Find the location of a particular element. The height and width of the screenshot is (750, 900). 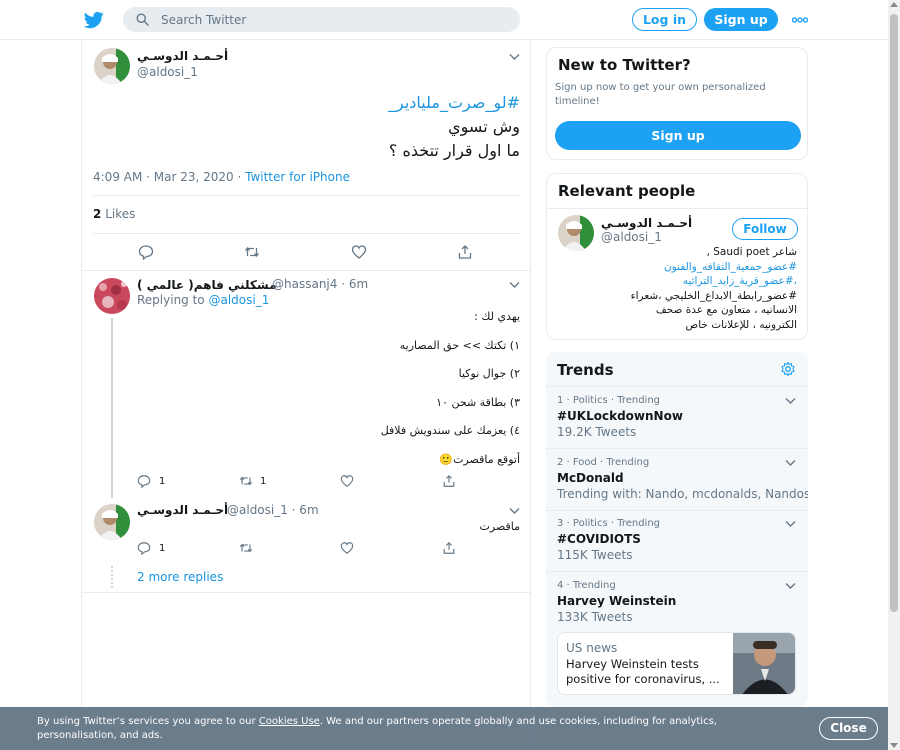

trend-meta: 3 · Politics · Trending is located at coordinates (609, 523).